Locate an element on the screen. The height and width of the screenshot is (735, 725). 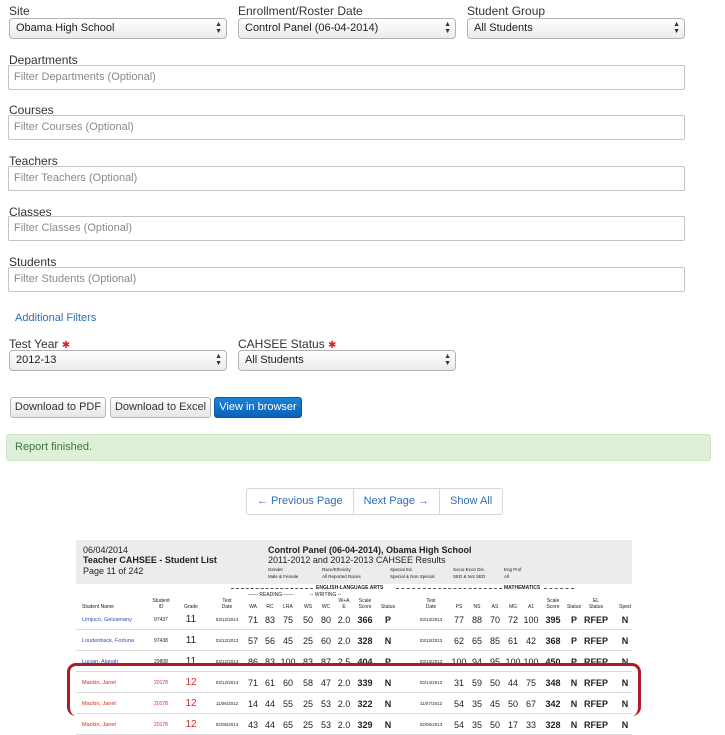
cell-as: 85 is located at coordinates (494, 641).